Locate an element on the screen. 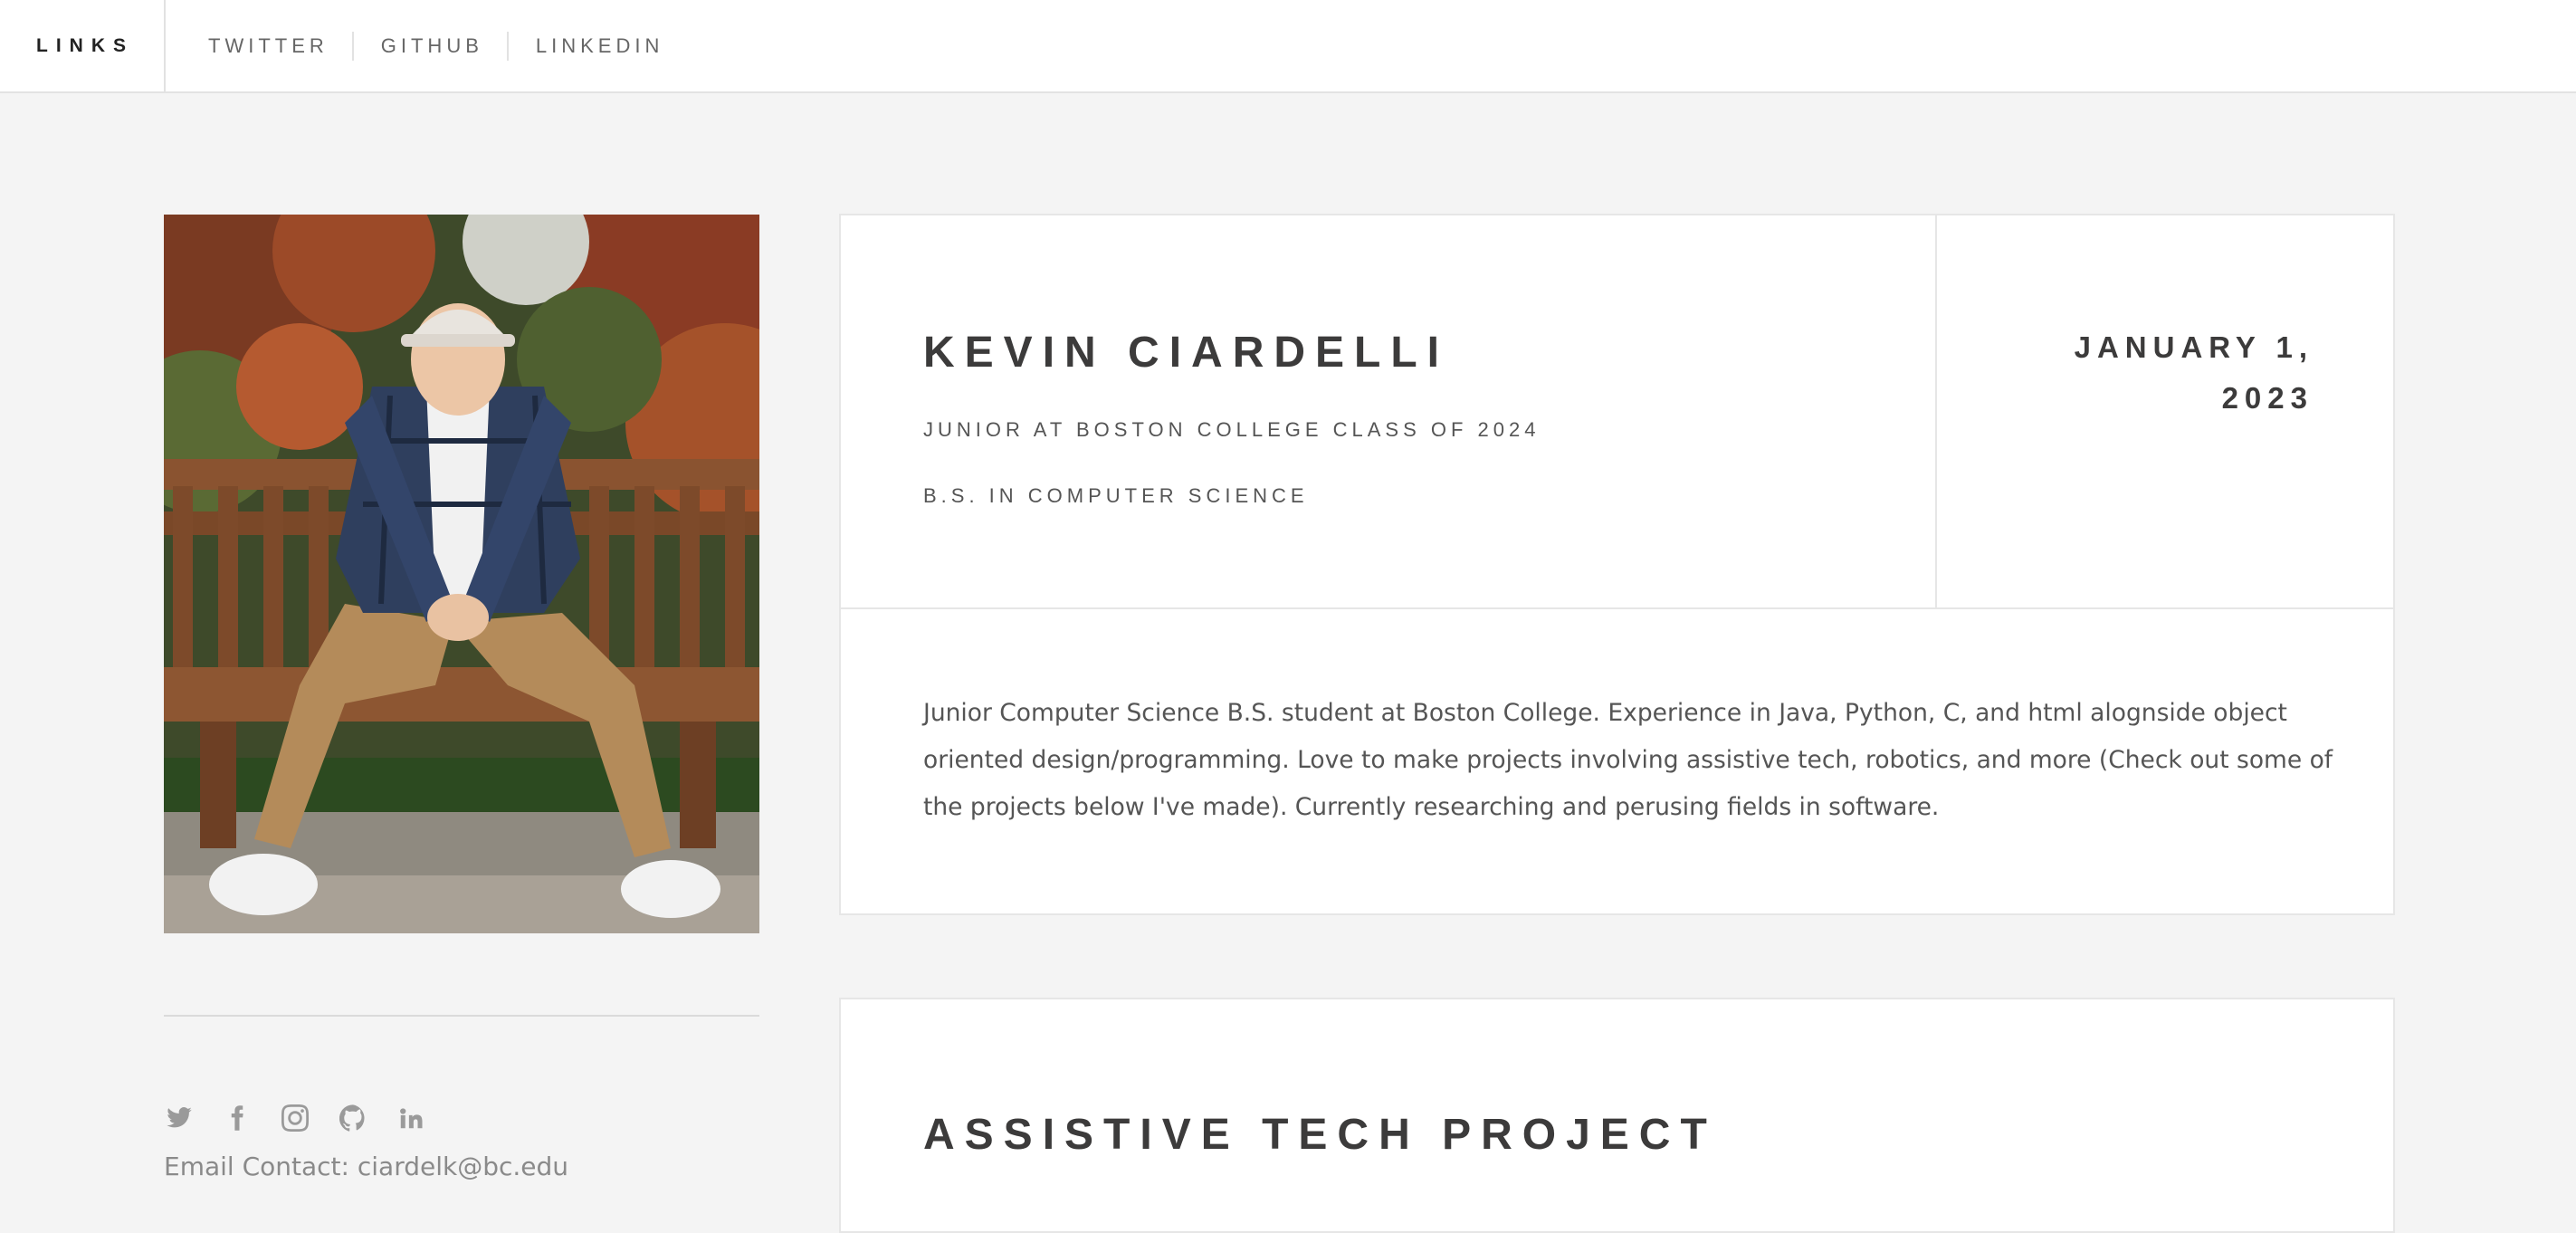  project-card: ASSISTIVE TECH PROJECT is located at coordinates (1617, 1115).